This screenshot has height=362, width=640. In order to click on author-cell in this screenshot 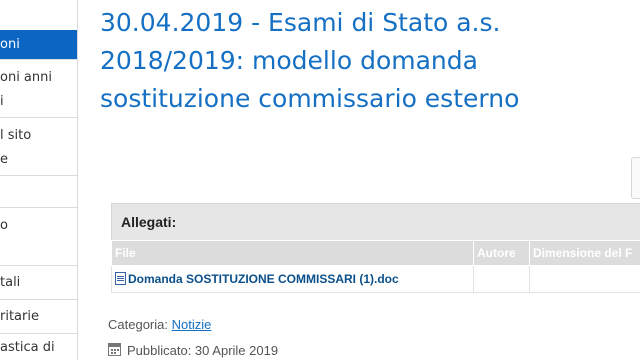, I will do `click(502, 279)`.